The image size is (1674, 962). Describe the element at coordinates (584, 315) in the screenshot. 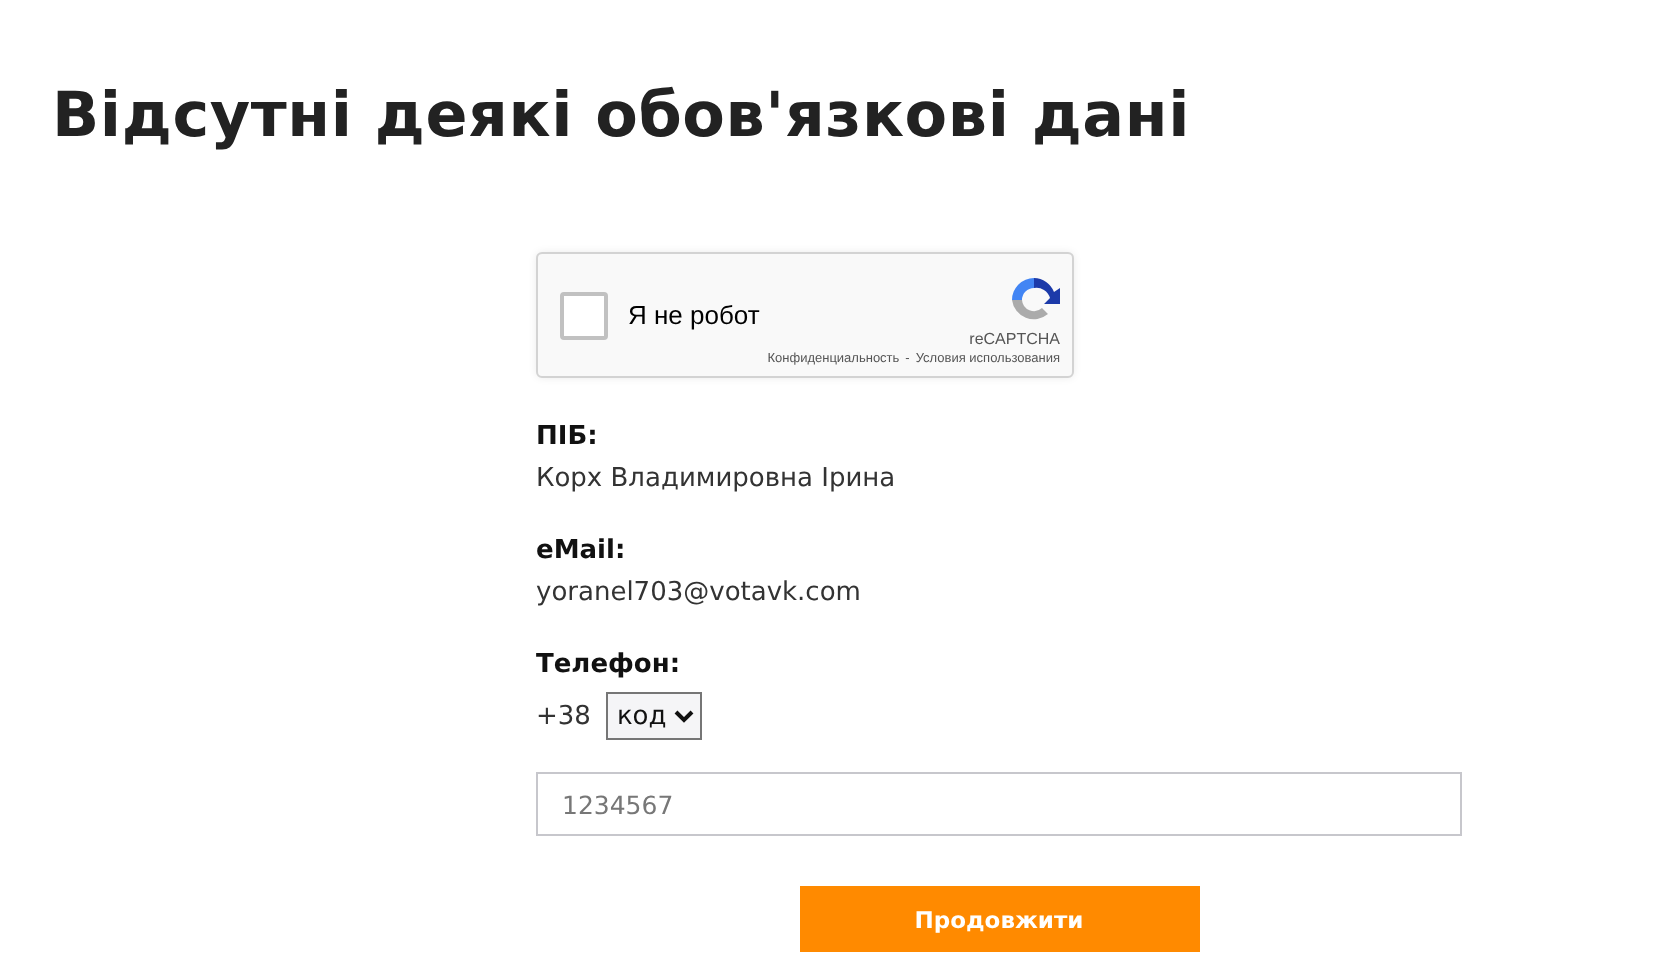

I see `captcha-checkbox` at that location.